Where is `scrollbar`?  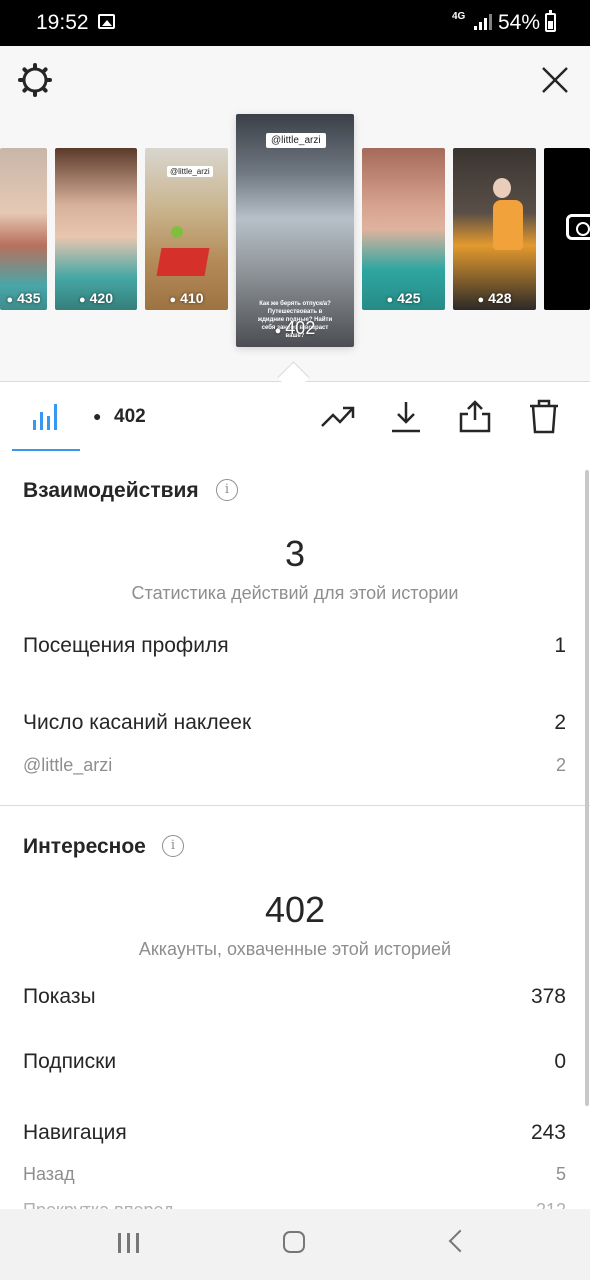 scrollbar is located at coordinates (587, 788).